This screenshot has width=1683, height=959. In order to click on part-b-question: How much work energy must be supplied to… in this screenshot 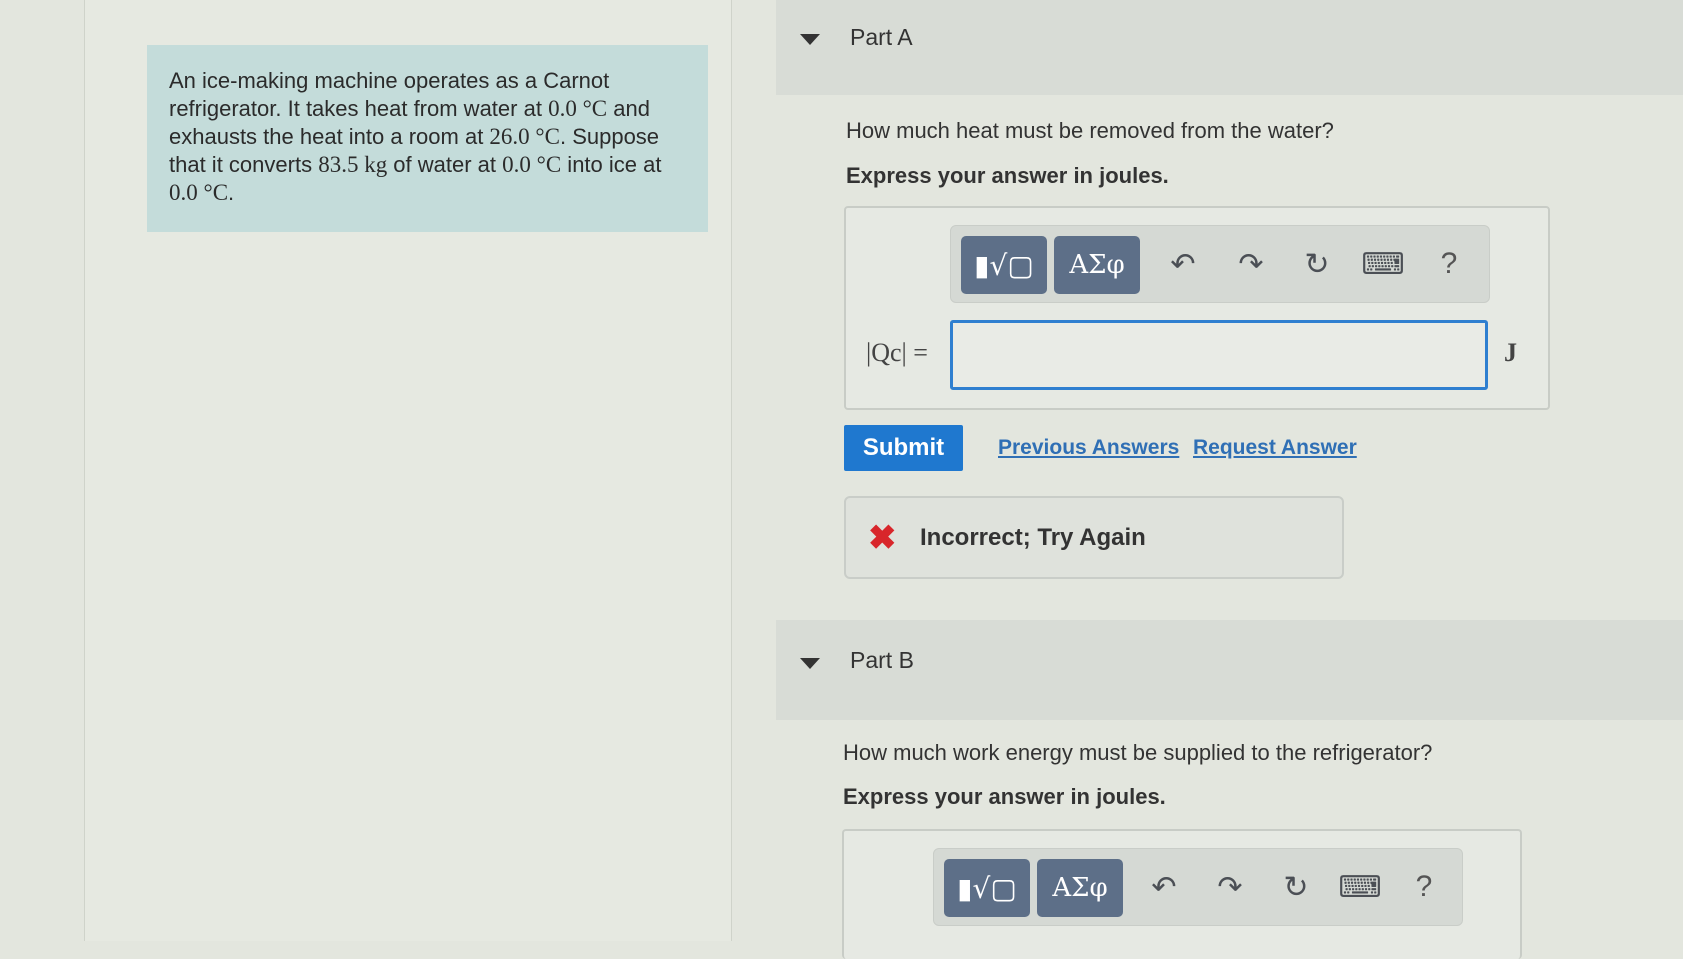, I will do `click(1138, 752)`.